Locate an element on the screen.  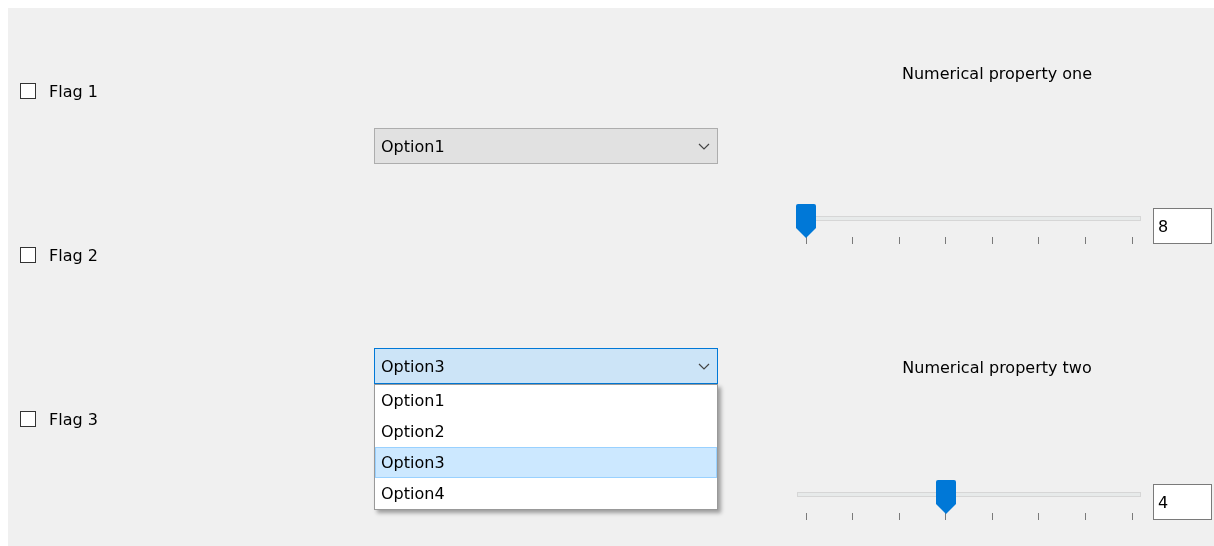
dropdown-option: Option2 is located at coordinates (546, 431).